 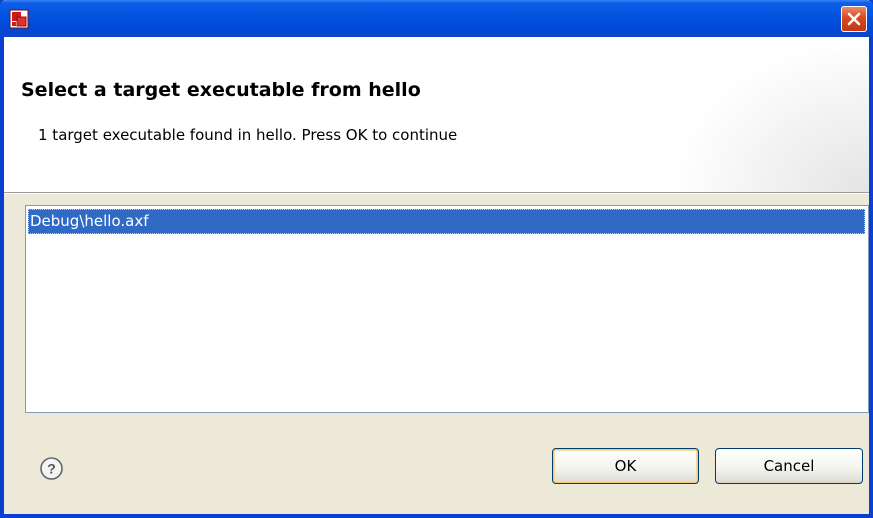 I want to click on header-decoration, so click(x=769, y=114).